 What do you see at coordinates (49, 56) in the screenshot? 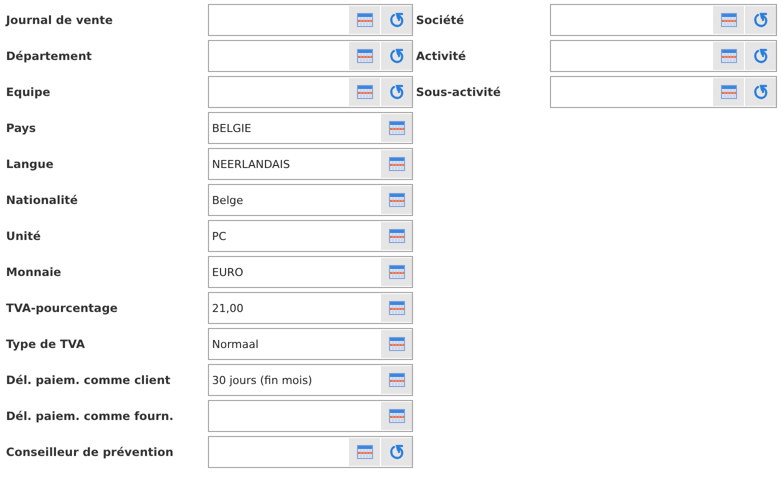
I see `field-label: Département` at bounding box center [49, 56].